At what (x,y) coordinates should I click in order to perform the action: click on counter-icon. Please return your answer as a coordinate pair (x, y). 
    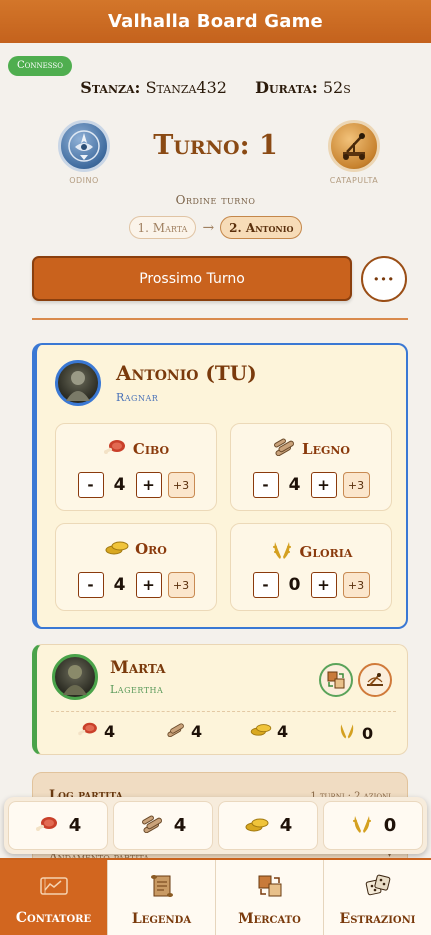
    Looking at the image, I should click on (54, 888).